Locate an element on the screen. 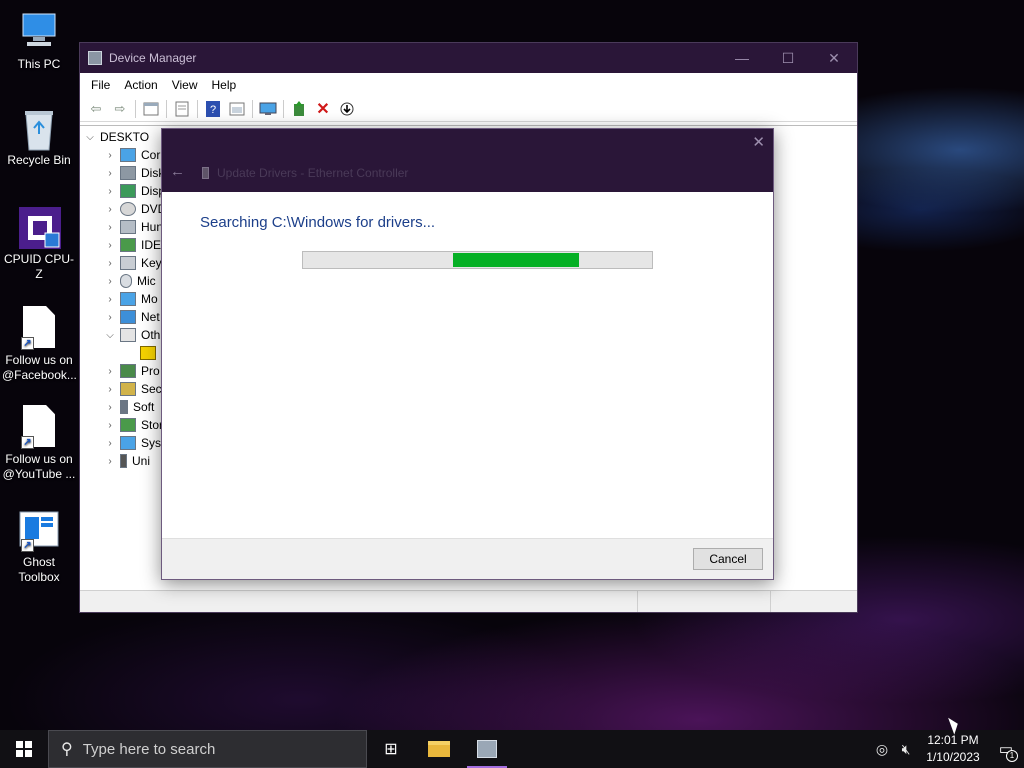 This screenshot has width=1024, height=768. device-manager-titlebar: Device Manager — ☐ ✕ is located at coordinates (468, 58).